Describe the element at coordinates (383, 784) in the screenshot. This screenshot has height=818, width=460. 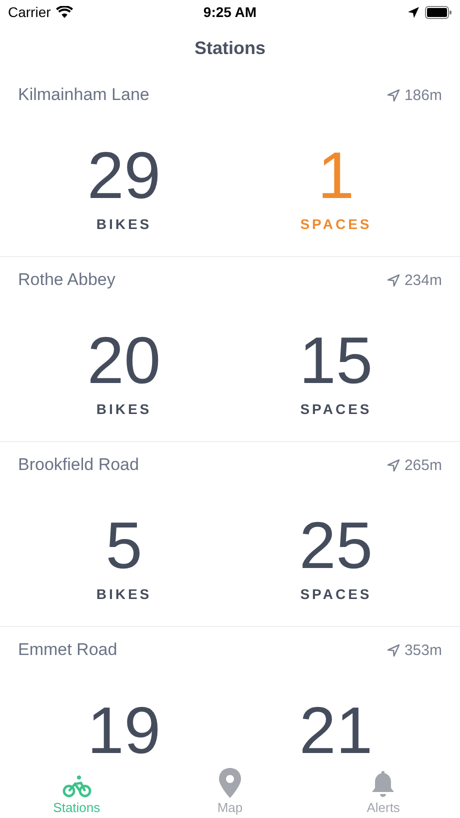
I see `bell-icon` at that location.